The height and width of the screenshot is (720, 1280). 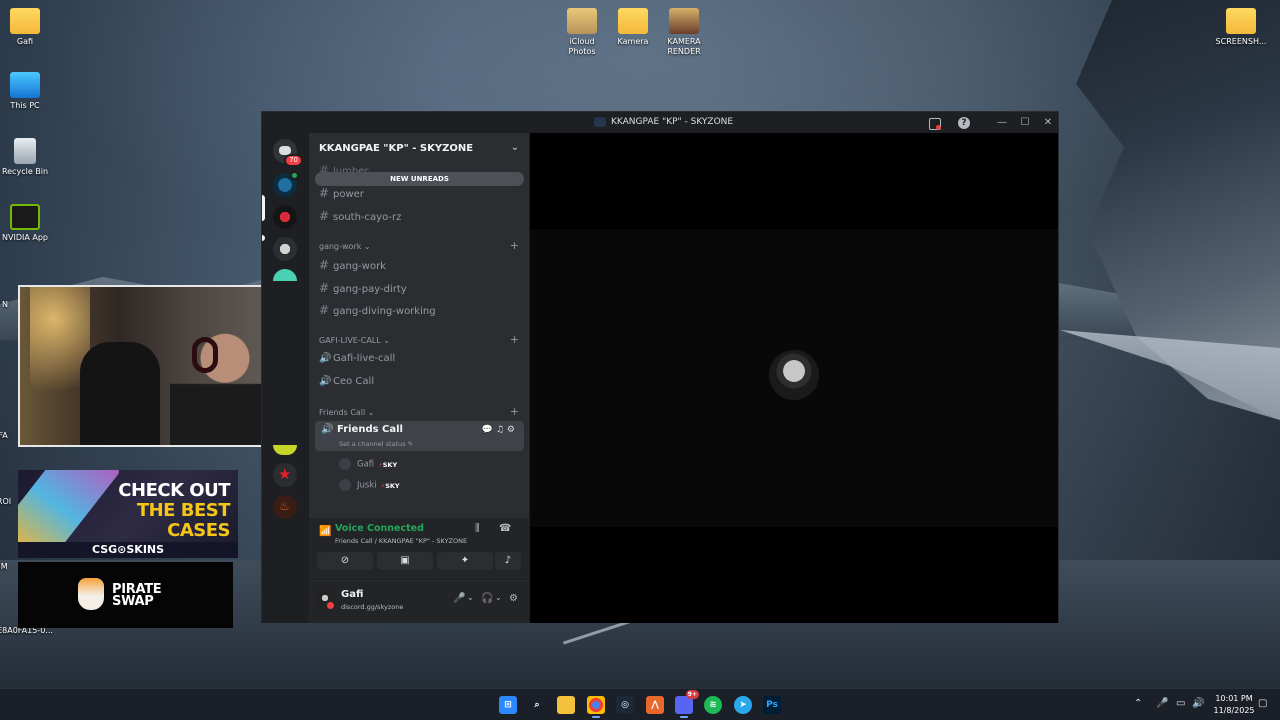 I want to click on ad-headline-2: THE BEST, so click(x=183, y=510).